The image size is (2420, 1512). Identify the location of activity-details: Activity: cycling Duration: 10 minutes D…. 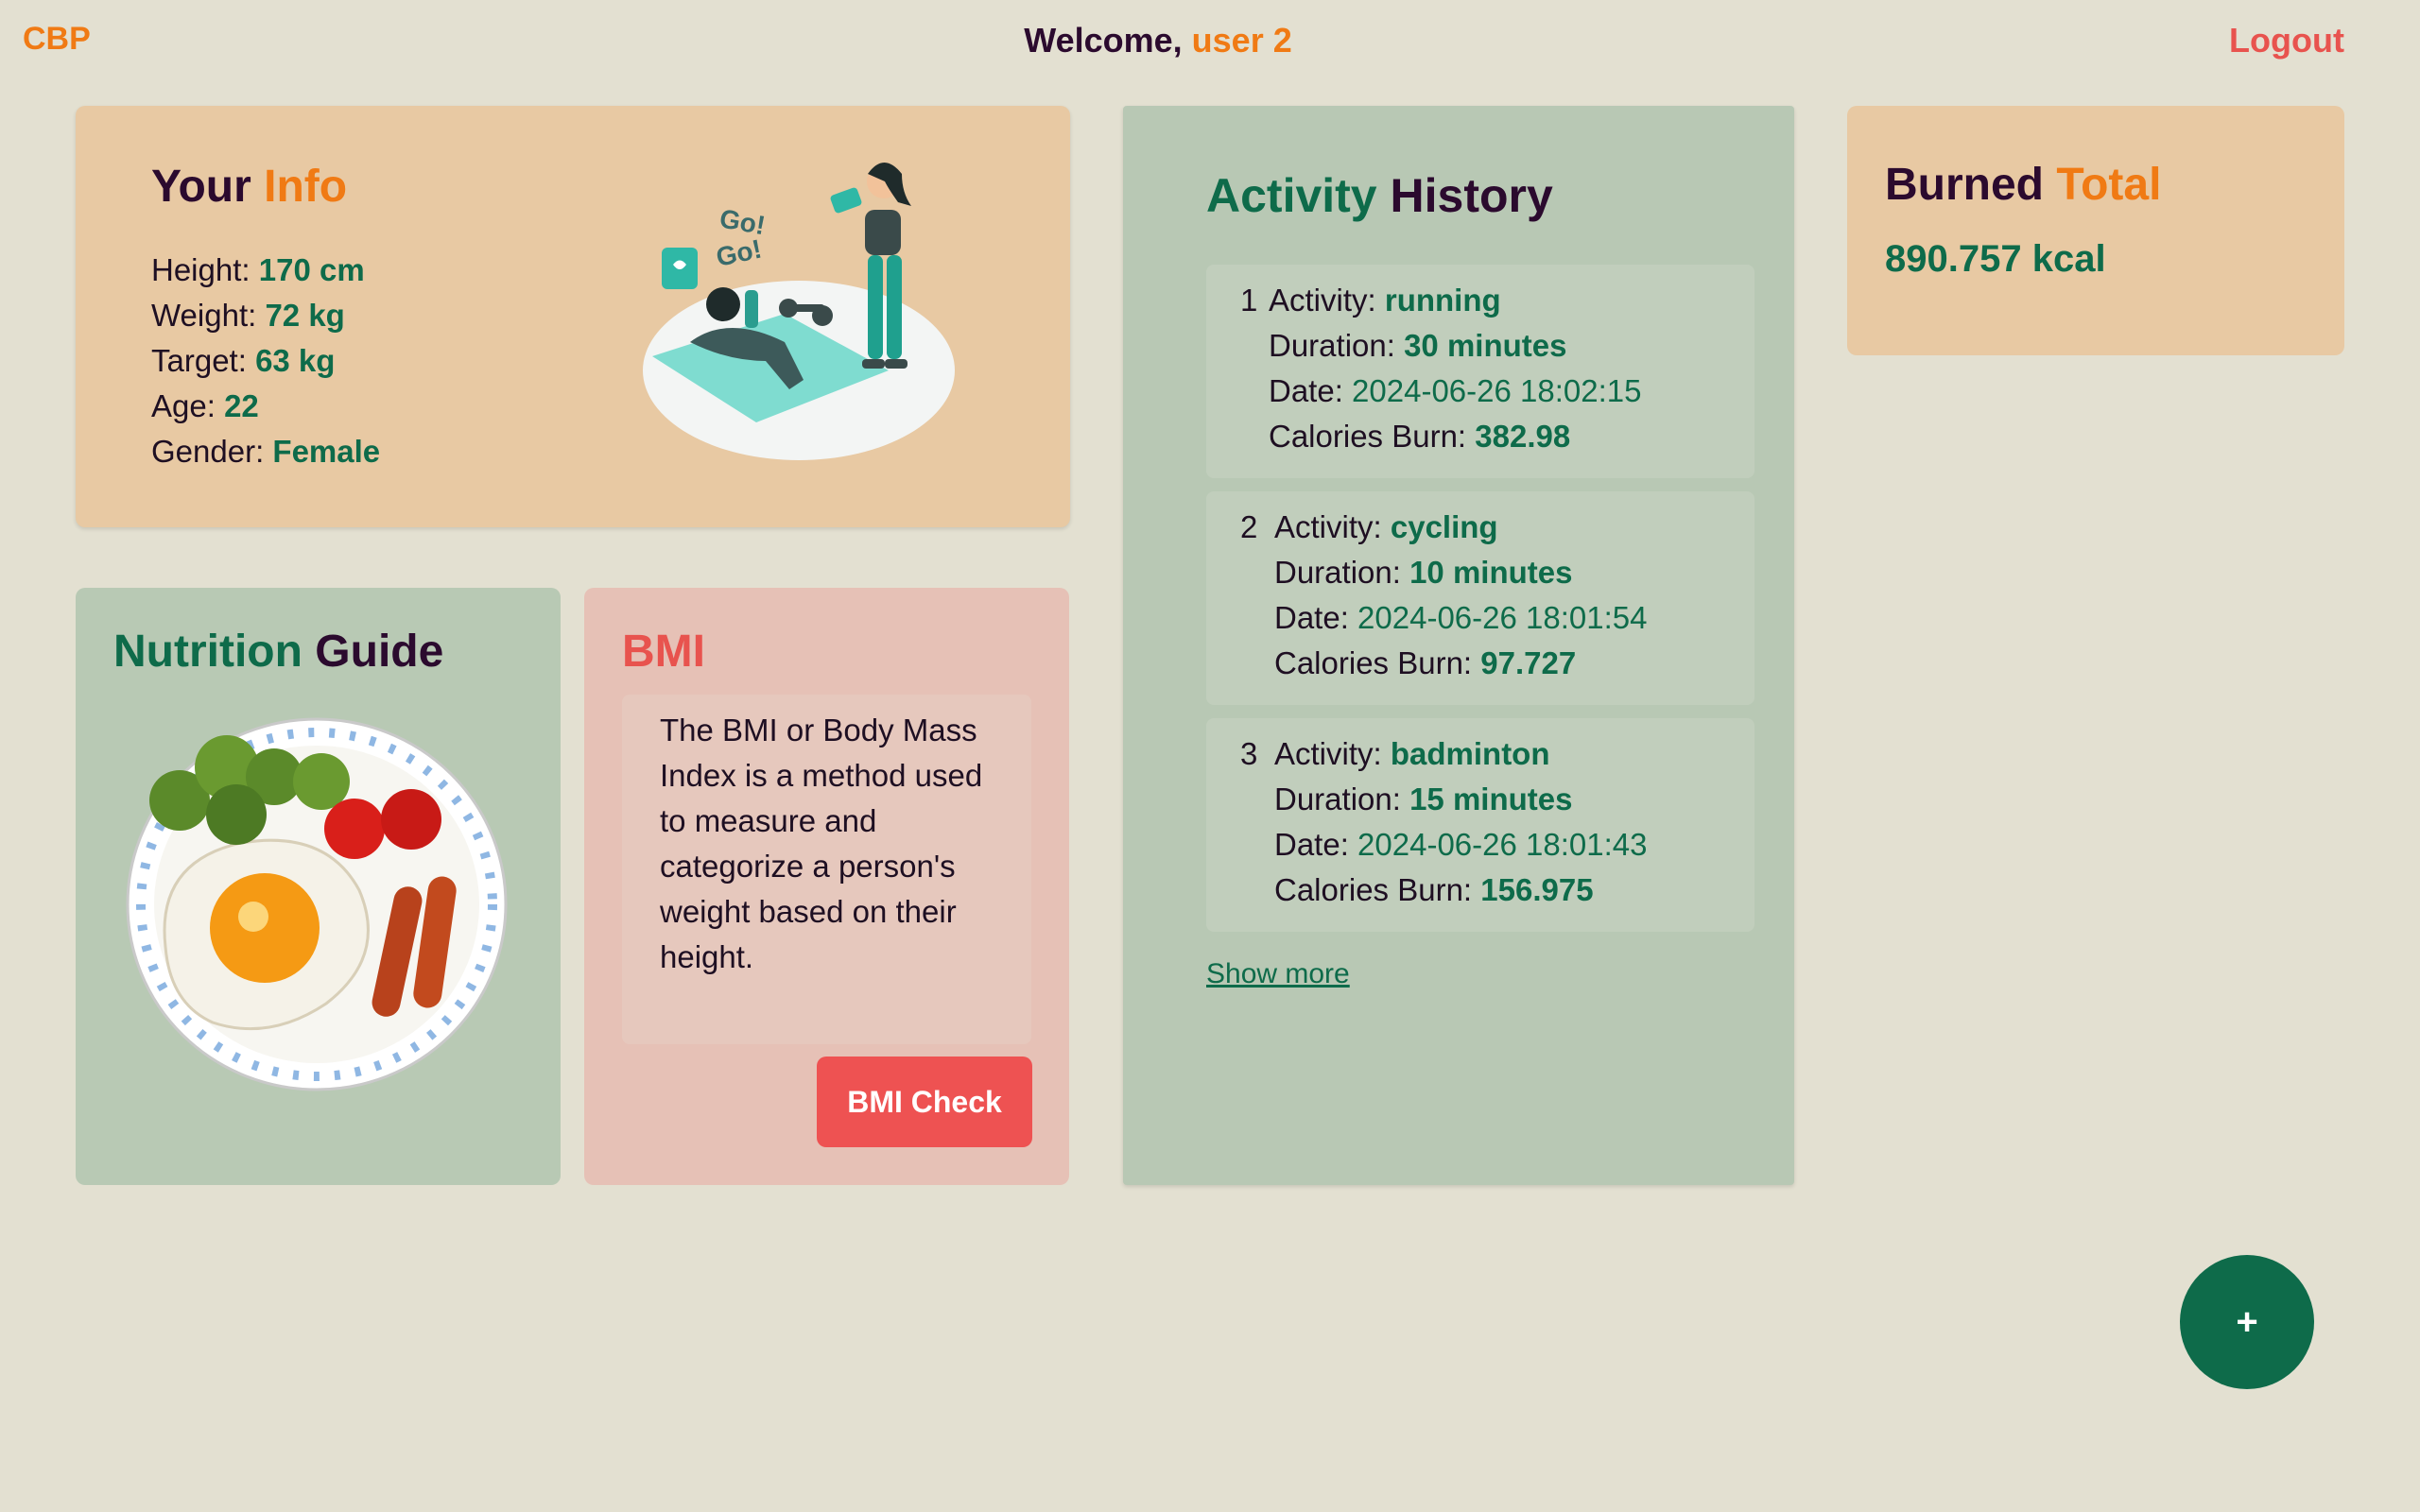
(1460, 595).